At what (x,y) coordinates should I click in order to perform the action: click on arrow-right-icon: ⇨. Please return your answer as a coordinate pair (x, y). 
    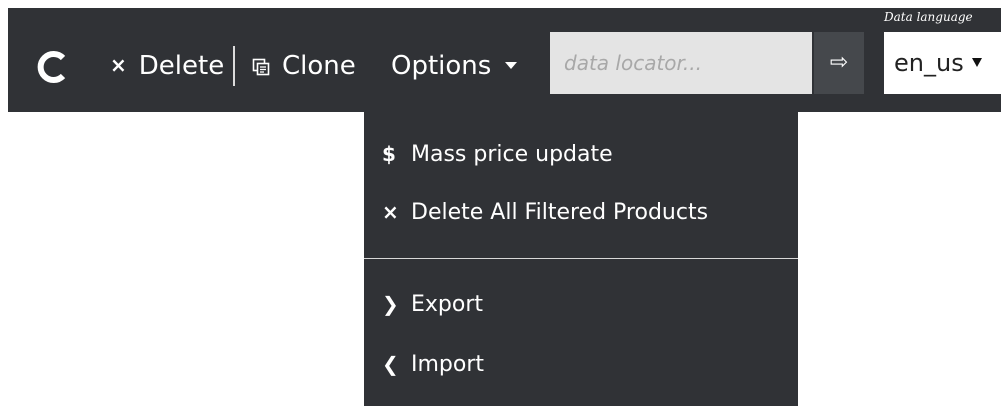
    Looking at the image, I should click on (839, 62).